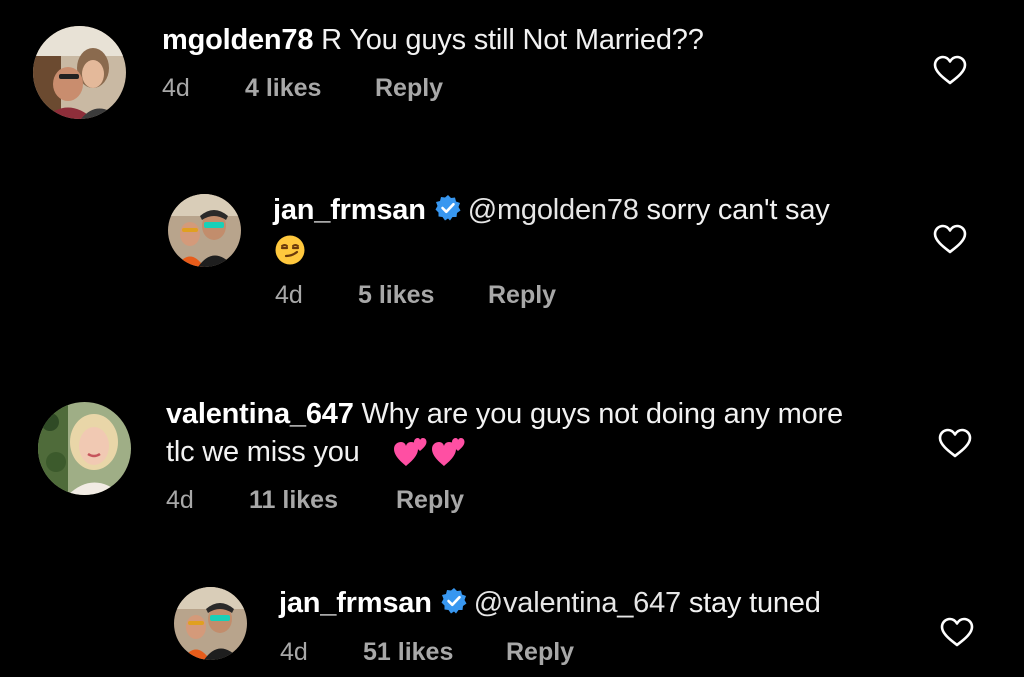 Image resolution: width=1024 pixels, height=677 pixels. What do you see at coordinates (322, 89) in the screenshot?
I see `comment-meta: 4d 4 likes Reply` at bounding box center [322, 89].